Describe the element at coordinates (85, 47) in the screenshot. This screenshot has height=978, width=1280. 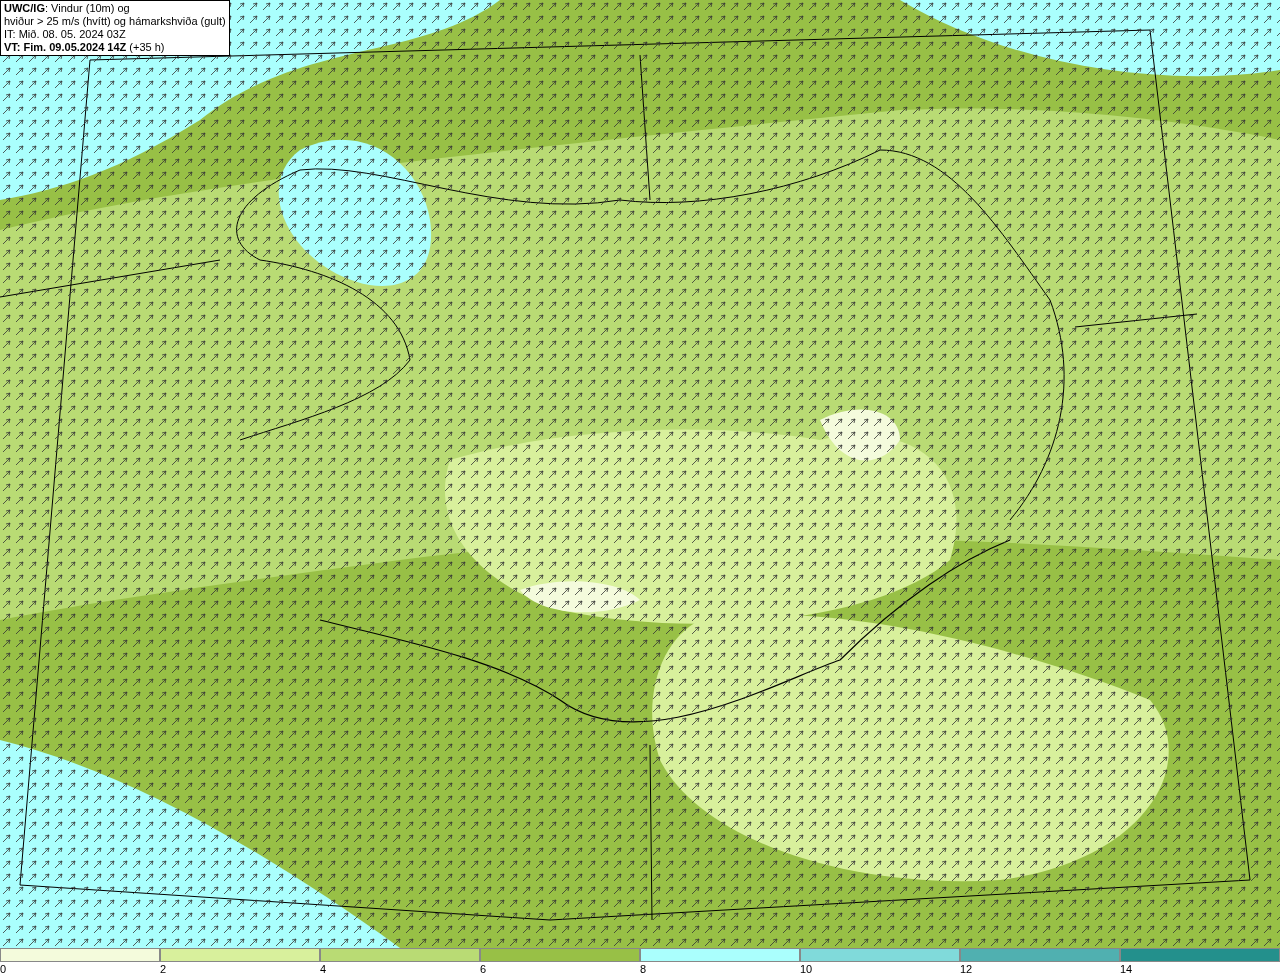
I see `info-text: VT: Fim. 09.05.2024 14Z (+35 h)` at that location.